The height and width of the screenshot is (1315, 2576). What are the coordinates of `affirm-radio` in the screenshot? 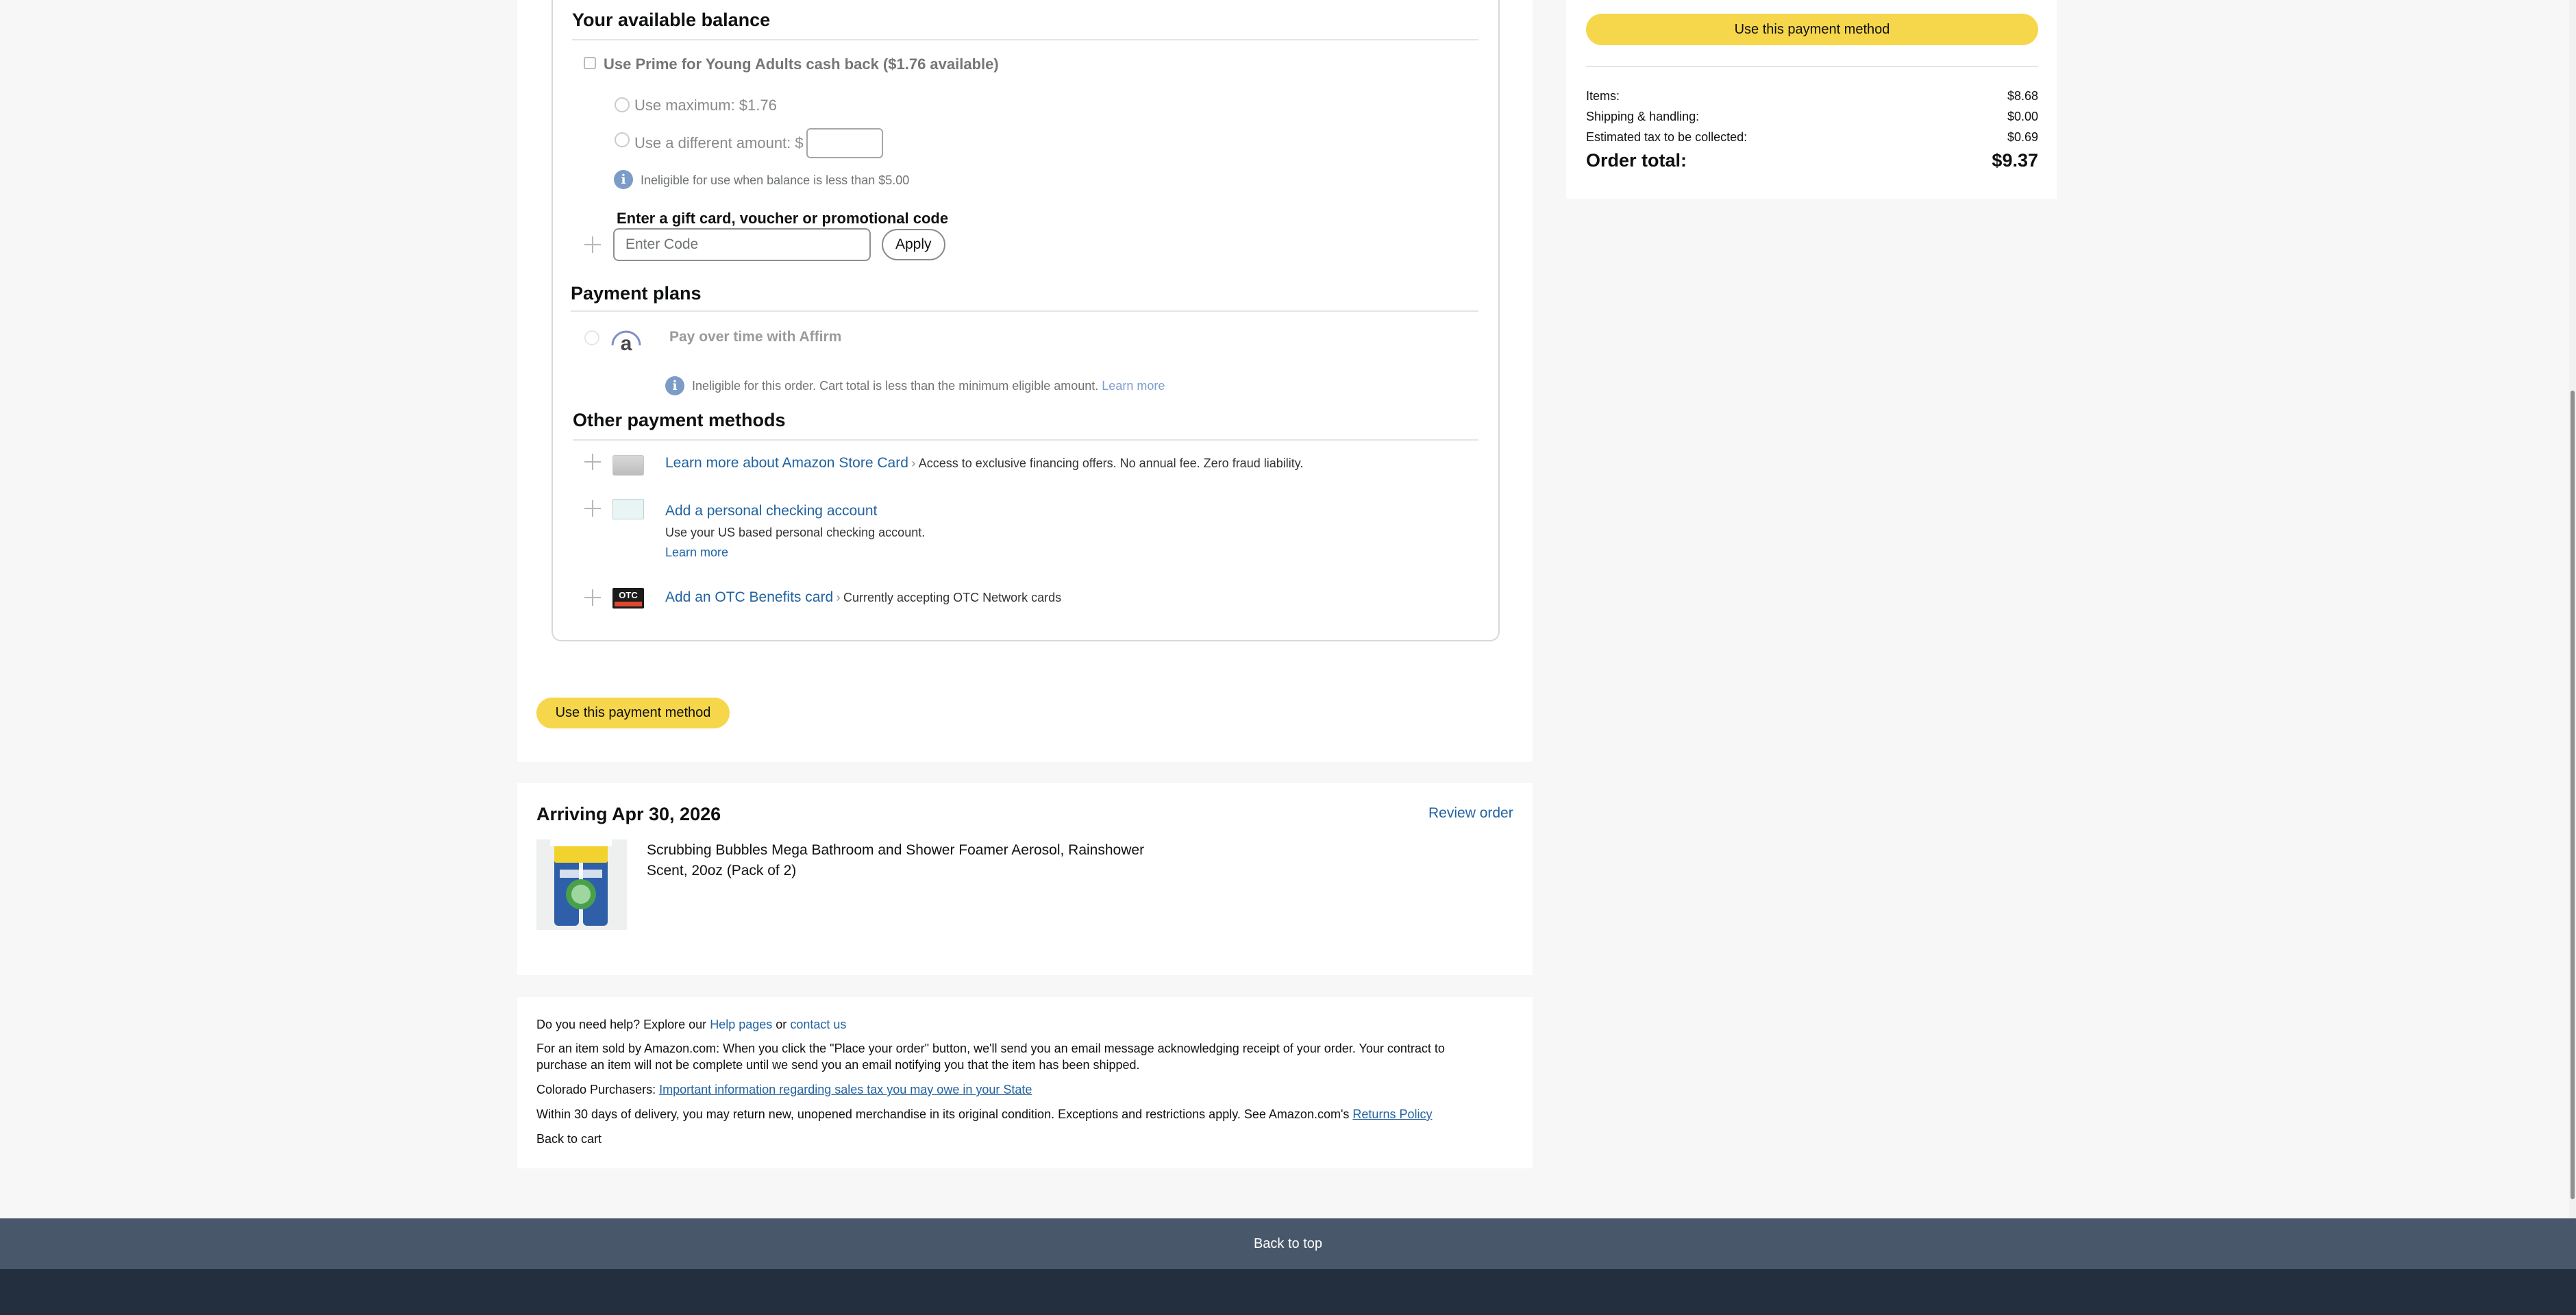 It's located at (591, 337).